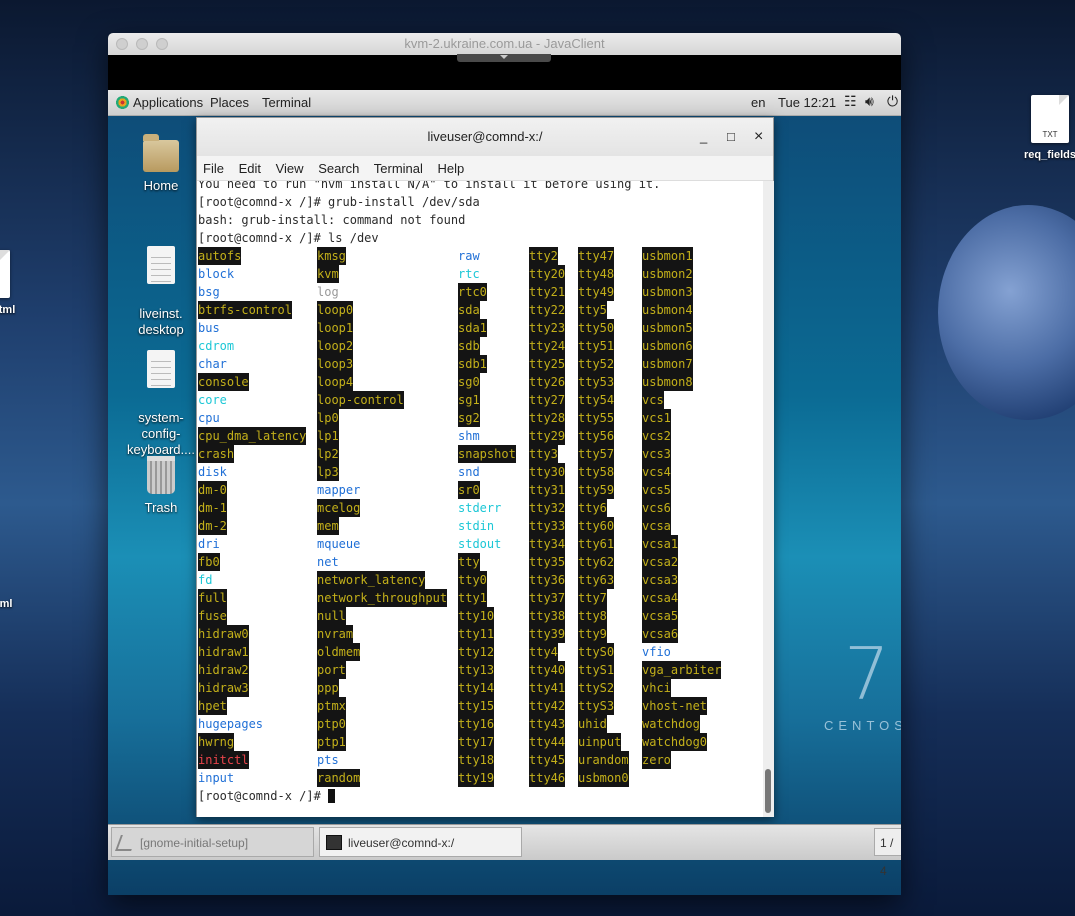  What do you see at coordinates (250, 168) in the screenshot?
I see `menu-edit: Edit` at bounding box center [250, 168].